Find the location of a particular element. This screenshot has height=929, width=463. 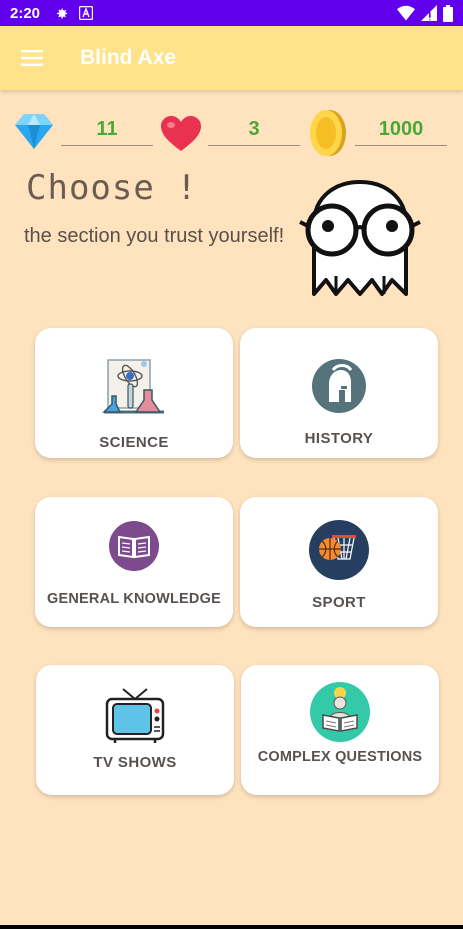

status-time: 2:20 is located at coordinates (25, 13).